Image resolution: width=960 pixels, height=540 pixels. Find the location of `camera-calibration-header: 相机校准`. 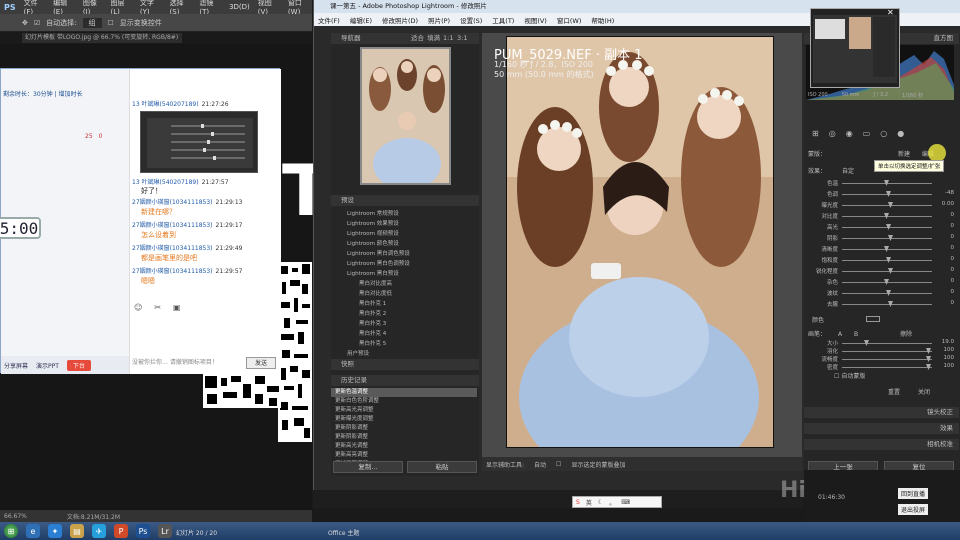

camera-calibration-header: 相机校准 is located at coordinates (881, 444).